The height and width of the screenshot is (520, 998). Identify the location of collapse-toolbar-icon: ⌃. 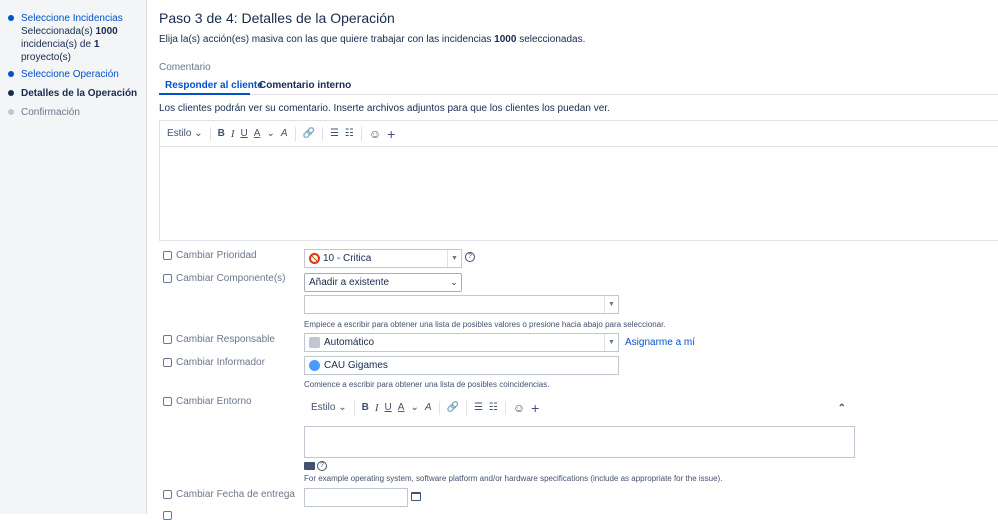
(842, 408).